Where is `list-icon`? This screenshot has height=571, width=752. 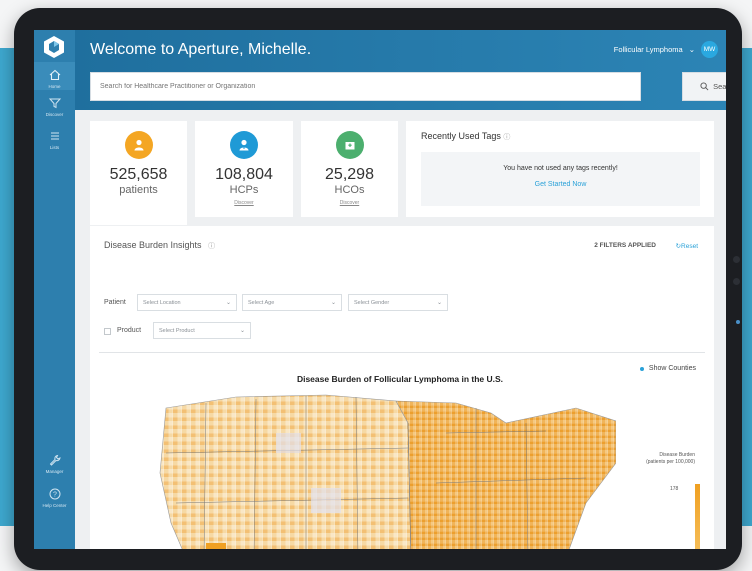
list-icon is located at coordinates (54, 136).